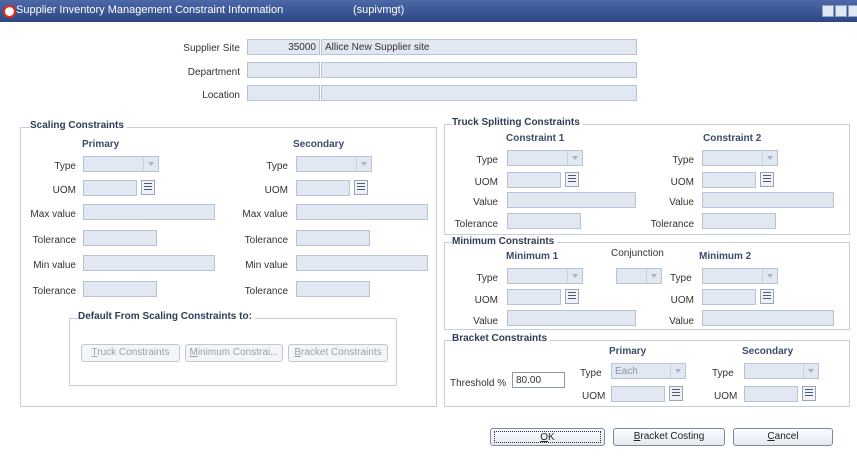 The width and height of the screenshot is (857, 464). What do you see at coordinates (120, 289) in the screenshot?
I see `scaling-primary-tolerance2-field` at bounding box center [120, 289].